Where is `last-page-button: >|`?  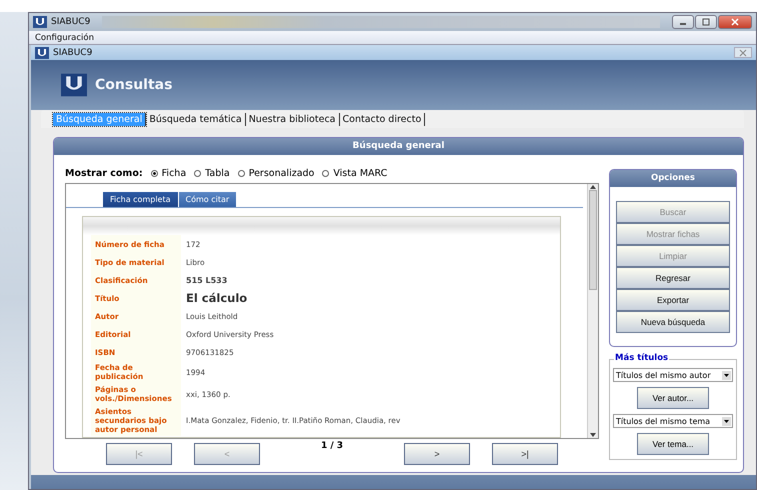
last-page-button: >| is located at coordinates (525, 454).